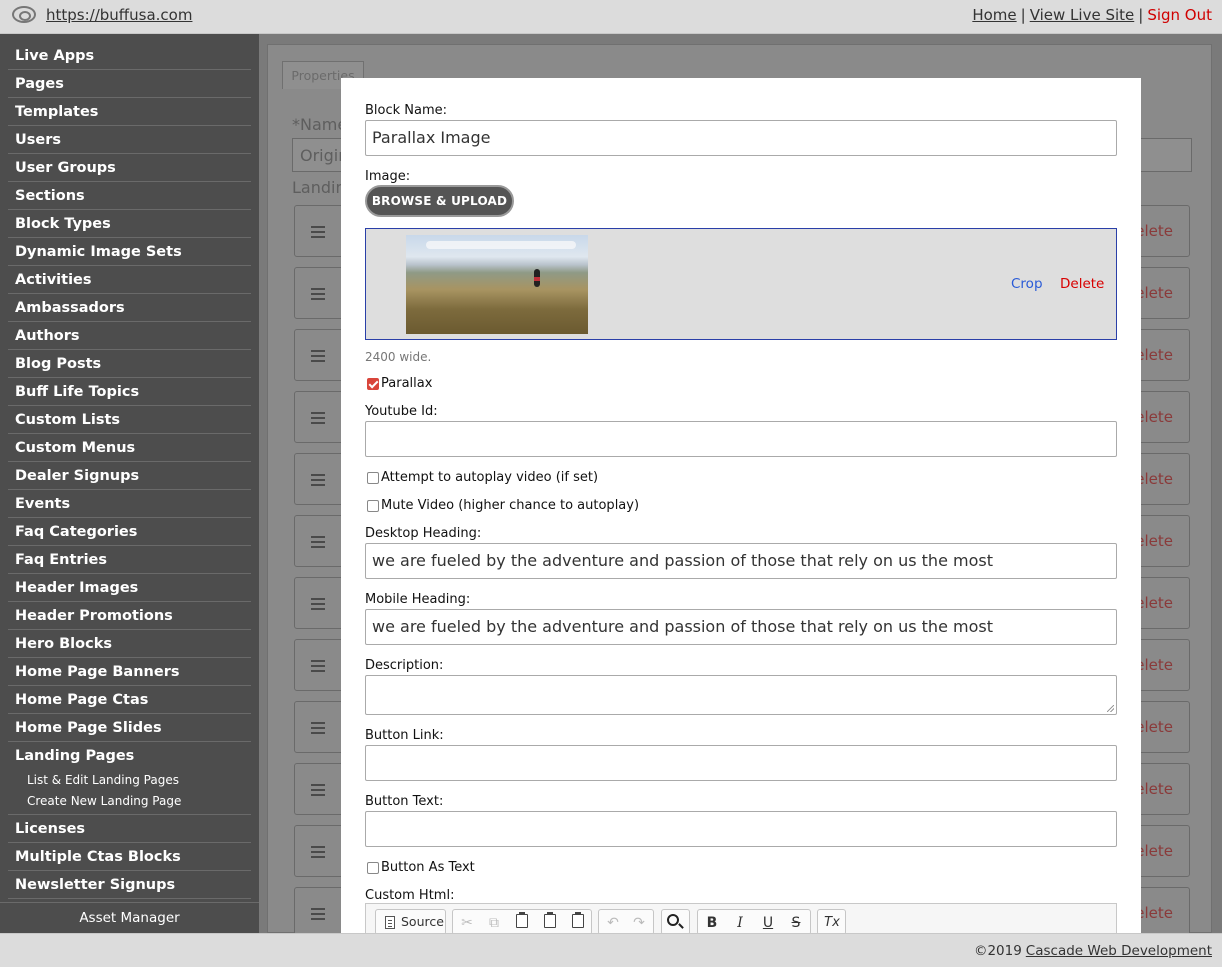 The width and height of the screenshot is (1222, 967). I want to click on custom-html-editor: Source ✂ ⧉ ↶ ↷ B I U S Tx, so click(741, 918).